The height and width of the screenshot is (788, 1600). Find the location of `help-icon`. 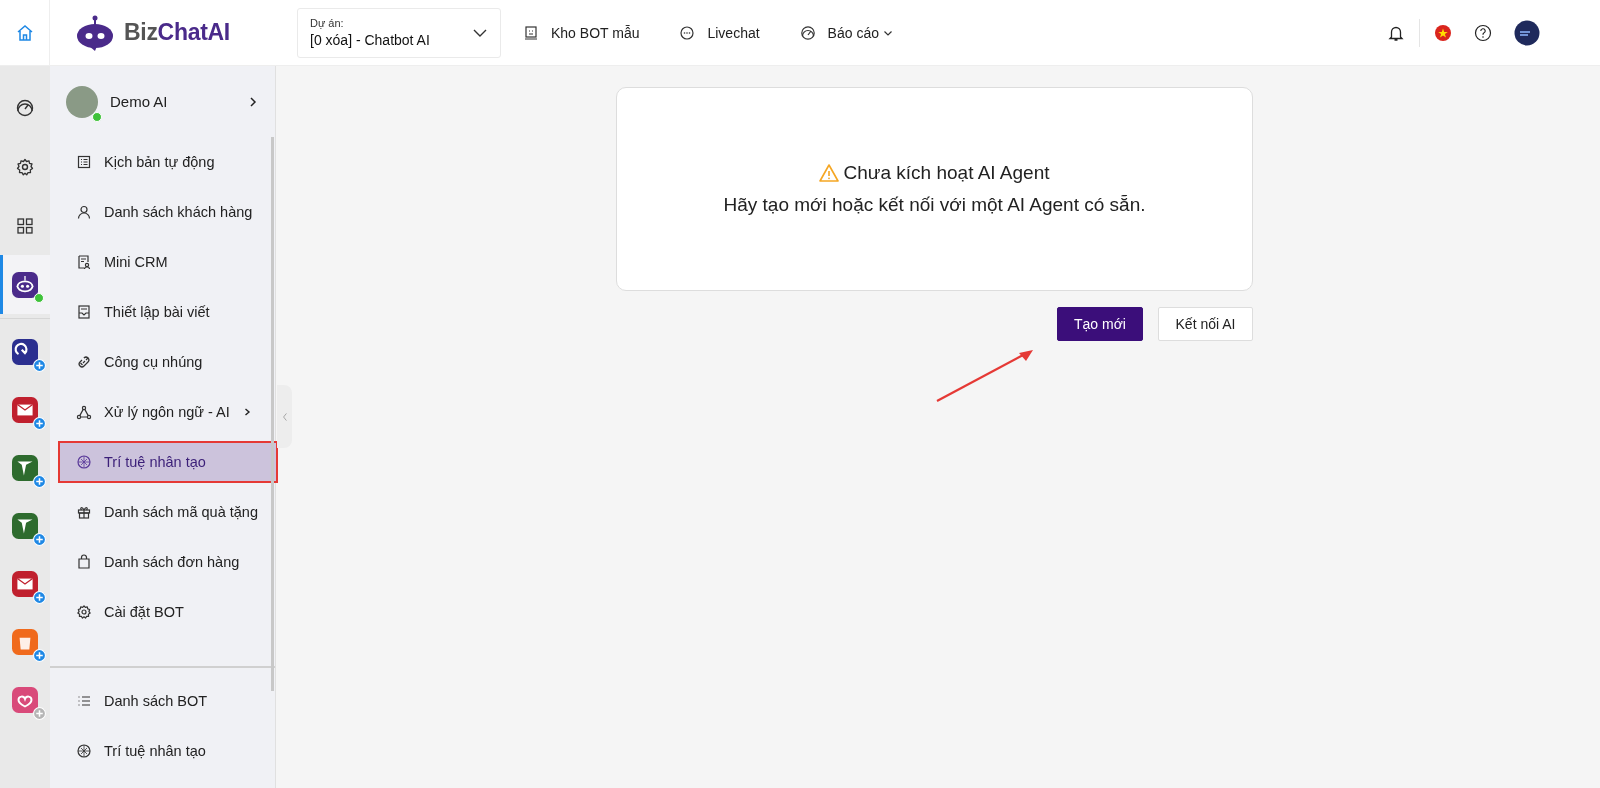

help-icon is located at coordinates (1483, 32).